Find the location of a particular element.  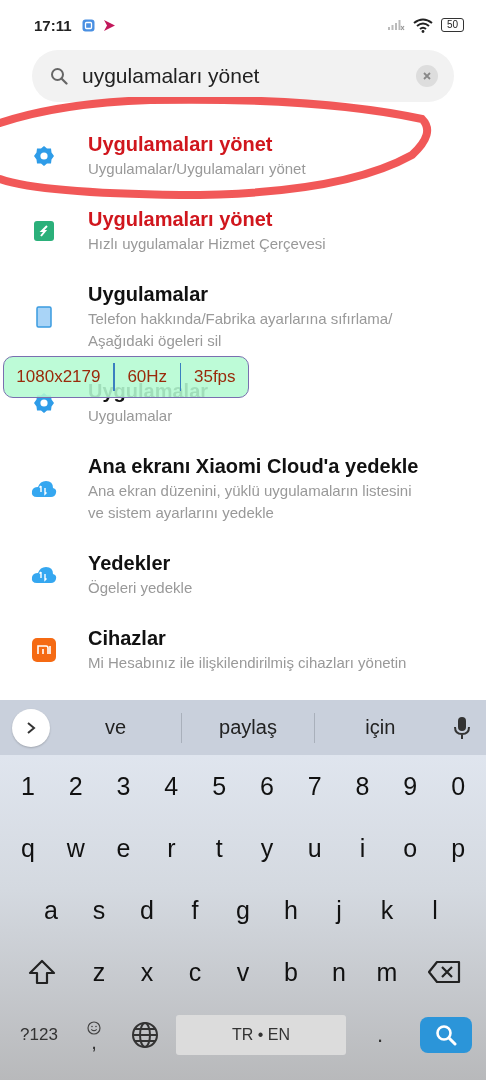

result-subtitle: Ögeleri yedekle is located at coordinates (140, 588).